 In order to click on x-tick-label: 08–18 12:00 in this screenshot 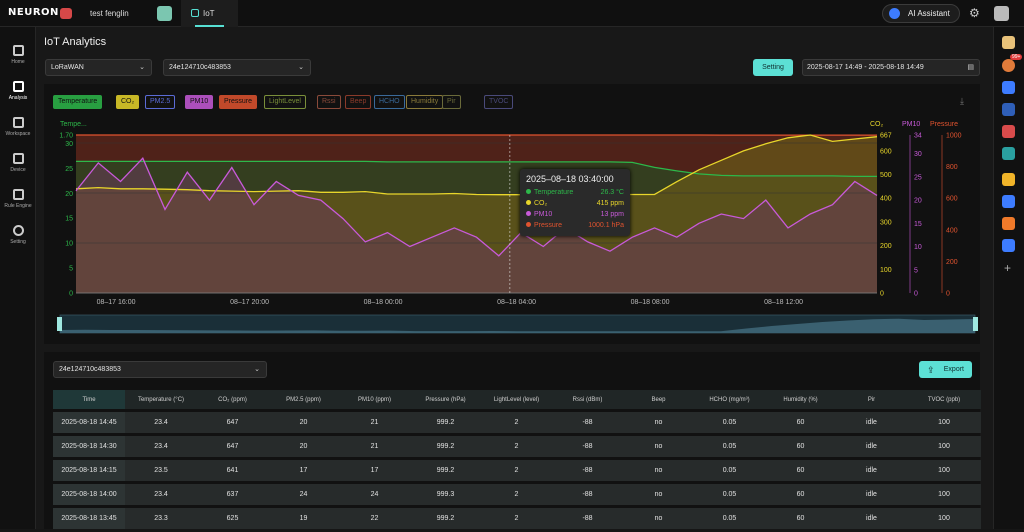, I will do `click(783, 302)`.